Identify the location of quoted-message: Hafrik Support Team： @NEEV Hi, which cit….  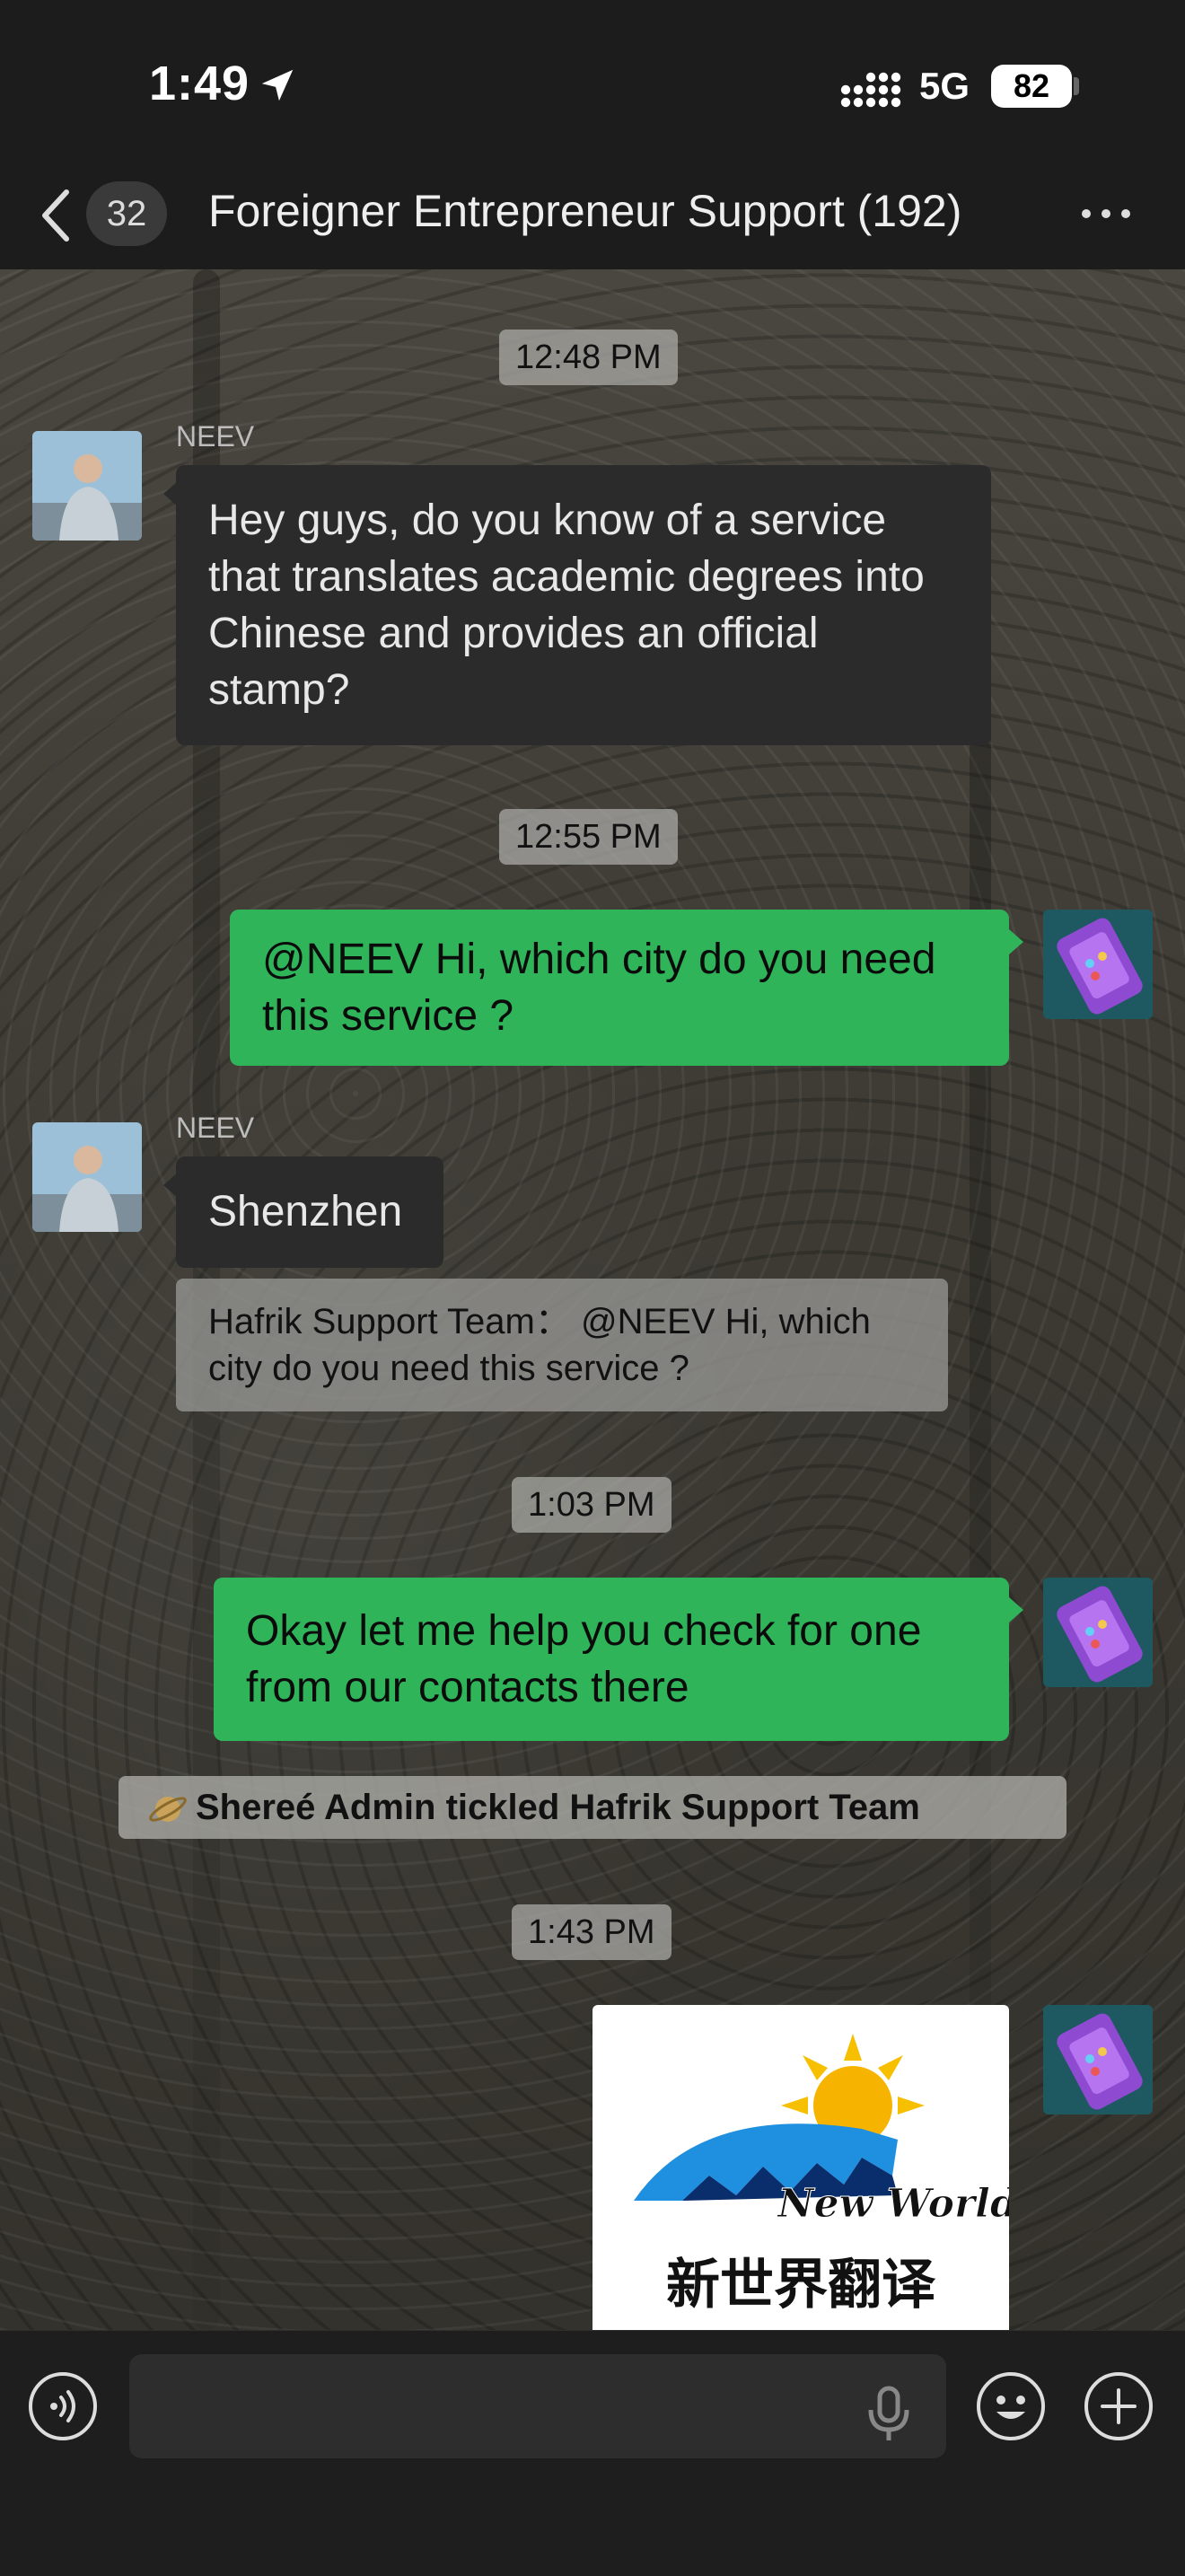
(562, 1345).